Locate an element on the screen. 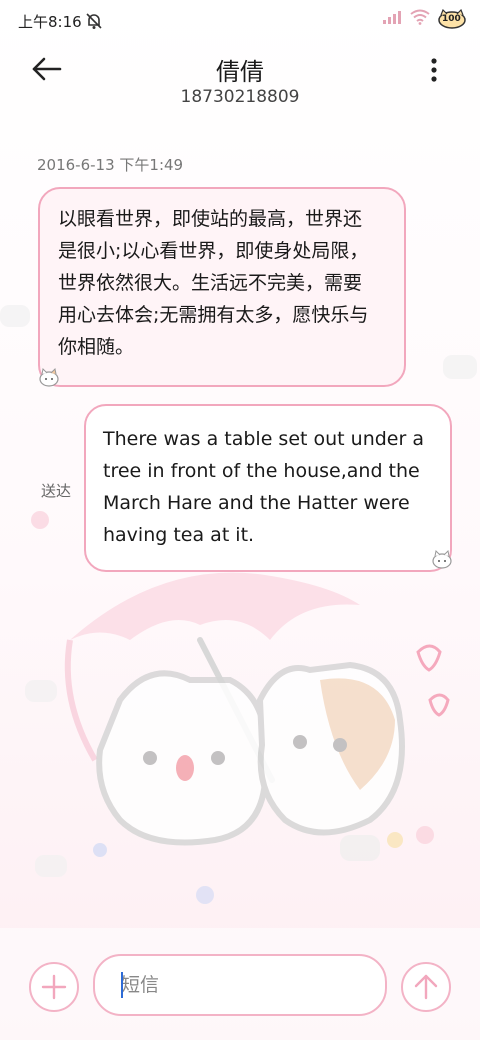  delivery-status: 送达 is located at coordinates (56, 491).